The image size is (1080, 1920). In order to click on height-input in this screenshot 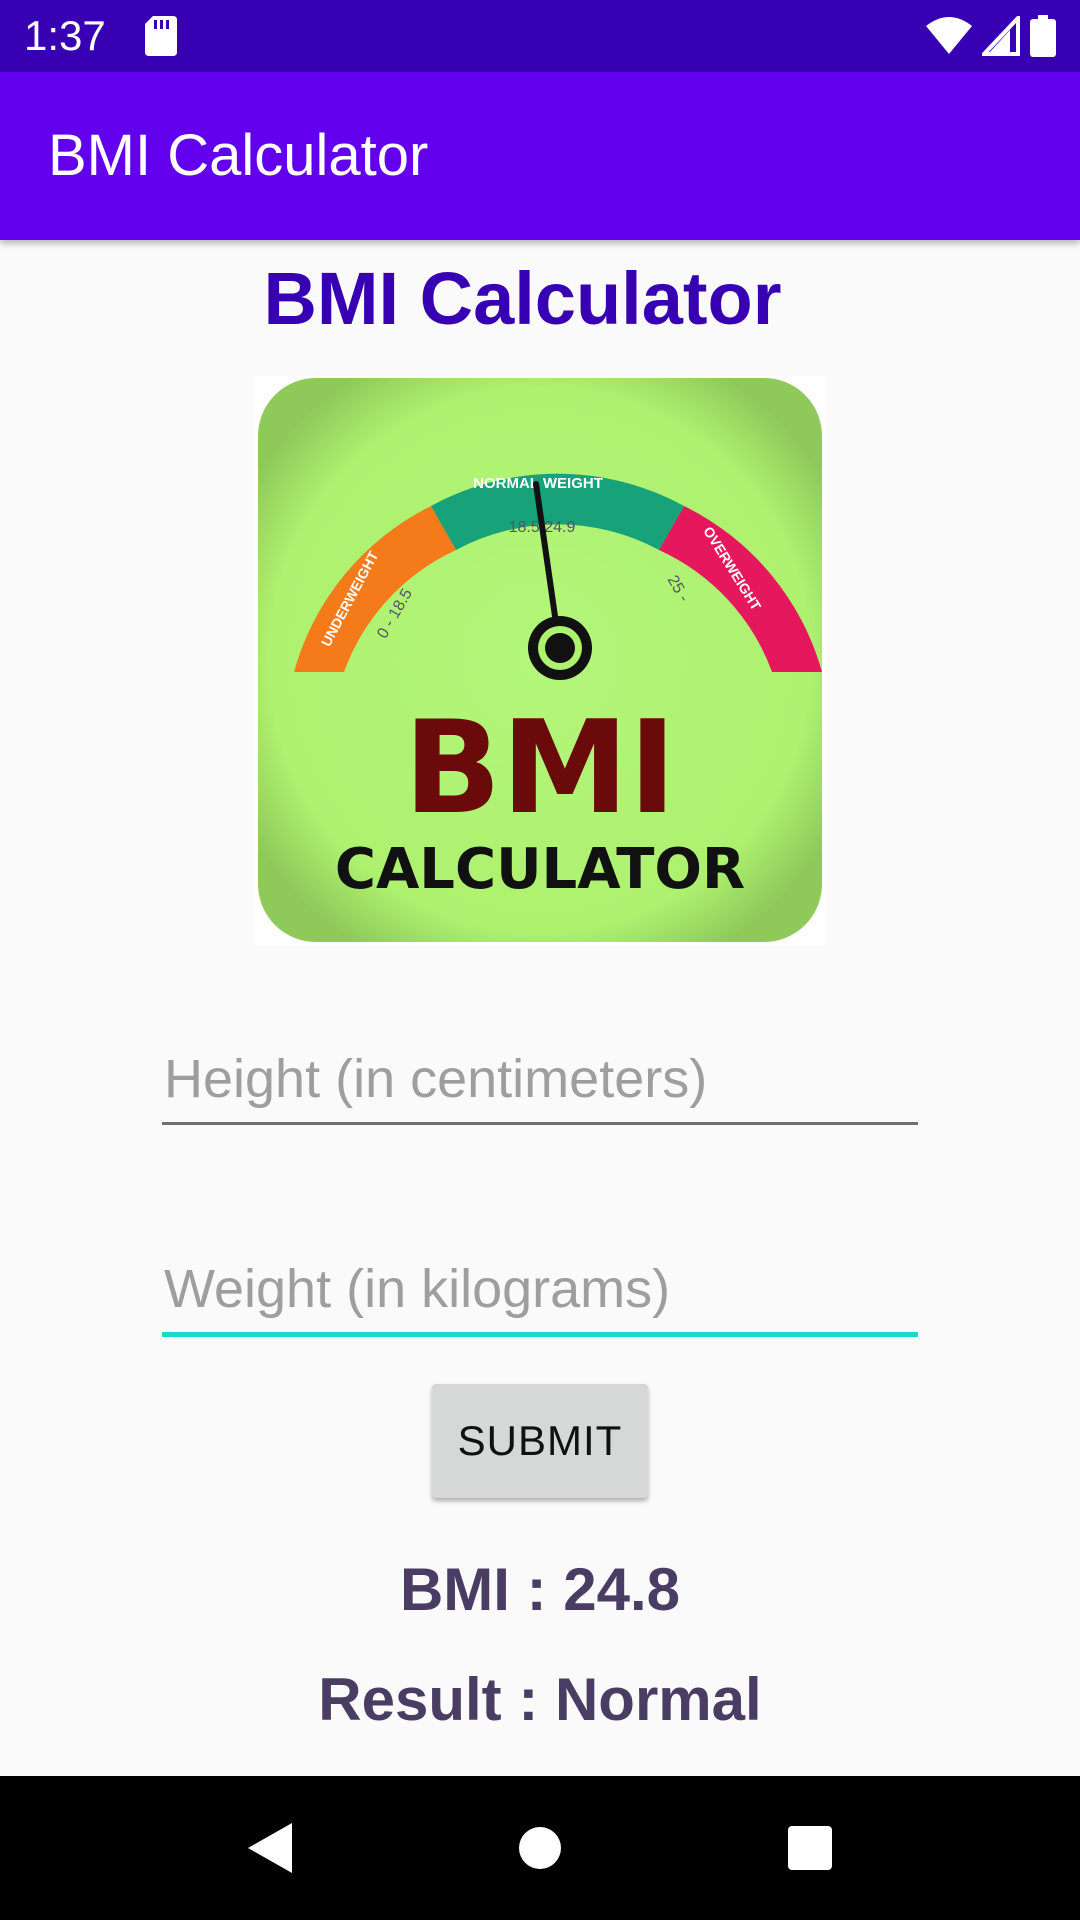, I will do `click(540, 1086)`.